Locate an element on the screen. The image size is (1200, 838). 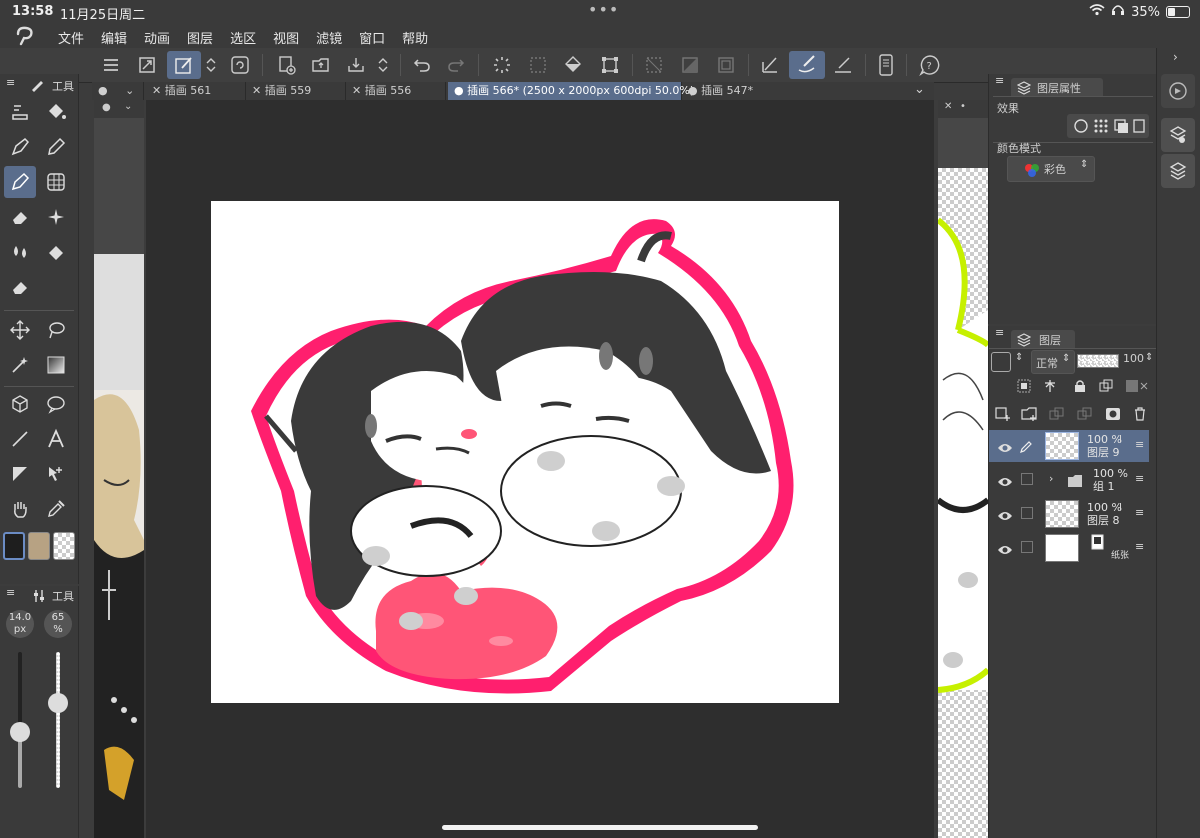
chevron-down-icon-2: ⌄ is located at coordinates (129, 90).